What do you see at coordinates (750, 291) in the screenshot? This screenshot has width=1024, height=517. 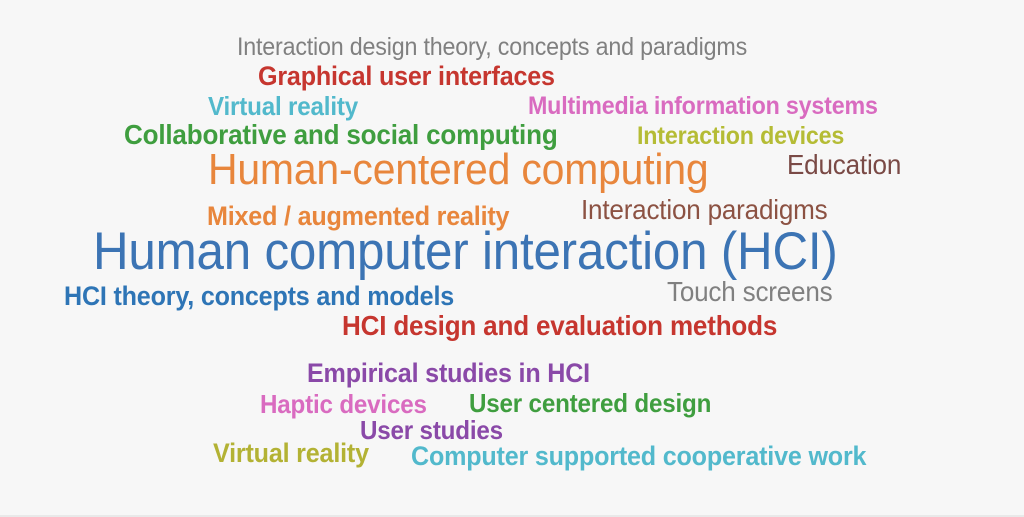 I see `cloud-word: Touch screens` at bounding box center [750, 291].